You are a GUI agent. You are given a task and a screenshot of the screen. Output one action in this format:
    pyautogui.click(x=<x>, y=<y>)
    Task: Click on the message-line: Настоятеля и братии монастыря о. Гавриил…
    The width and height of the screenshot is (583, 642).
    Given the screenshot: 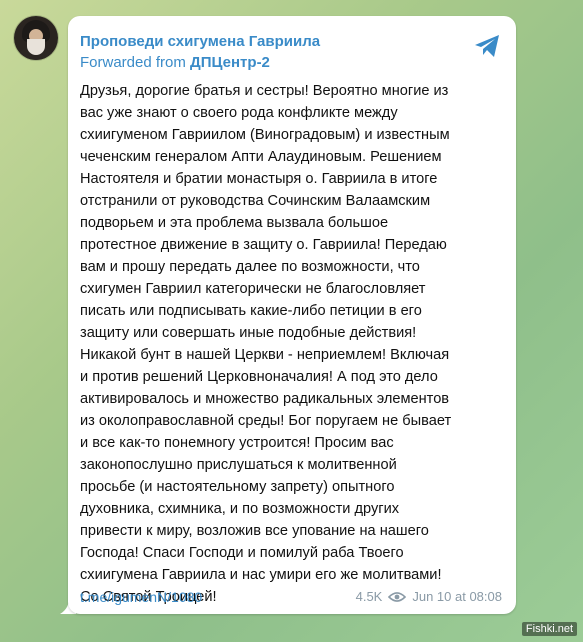 What is the action you would take?
    pyautogui.click(x=259, y=179)
    